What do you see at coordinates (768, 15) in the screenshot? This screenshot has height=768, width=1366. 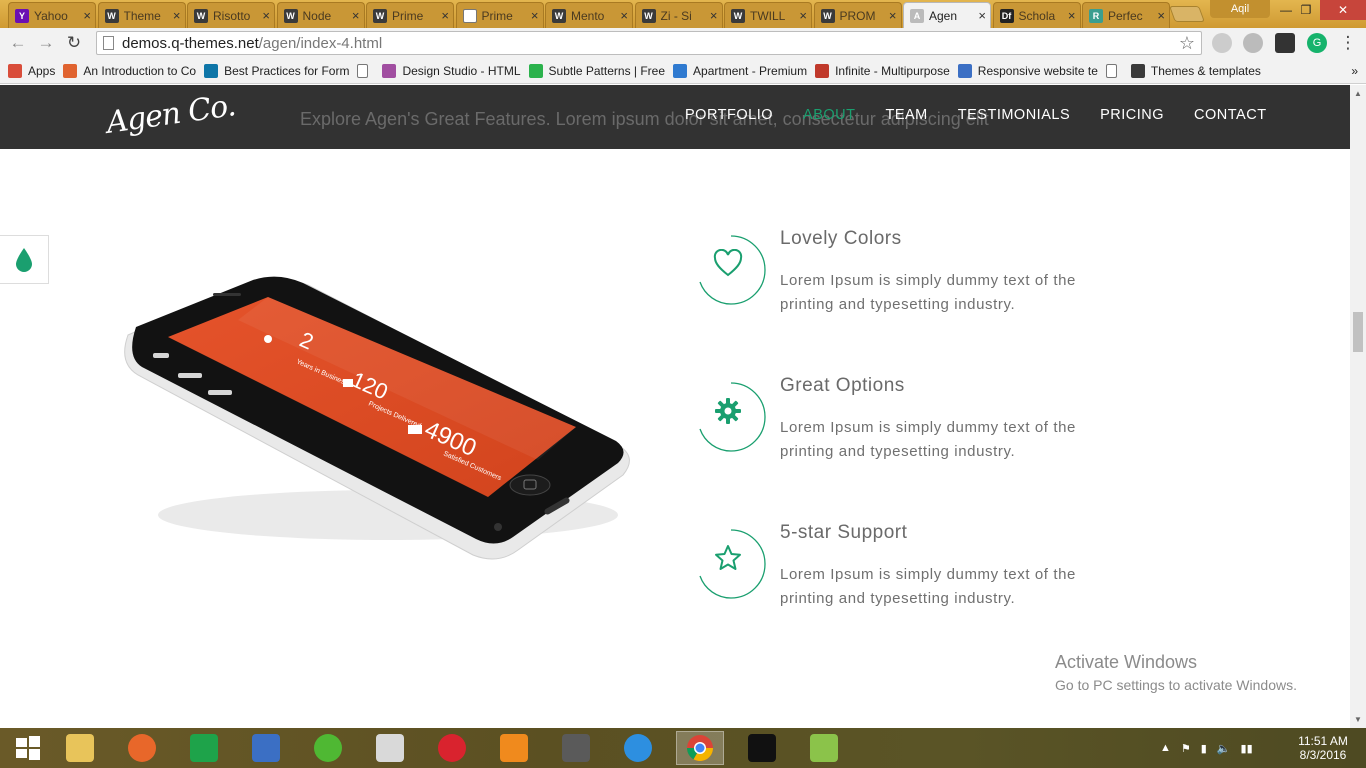 I see `browser-tab: W TWILL ×` at bounding box center [768, 15].